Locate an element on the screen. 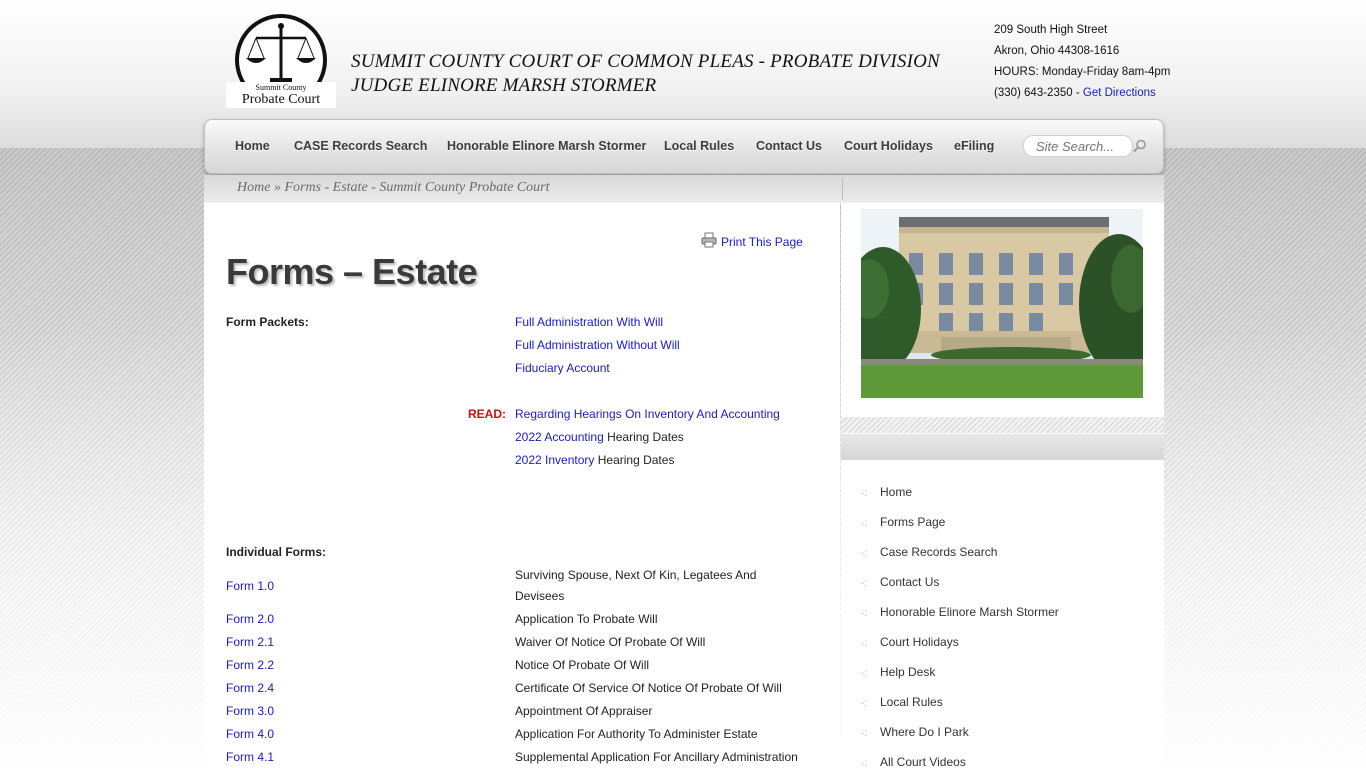 The image size is (1366, 768). sidebar-item-local-rules: ·: Local Rules is located at coordinates (902, 702).